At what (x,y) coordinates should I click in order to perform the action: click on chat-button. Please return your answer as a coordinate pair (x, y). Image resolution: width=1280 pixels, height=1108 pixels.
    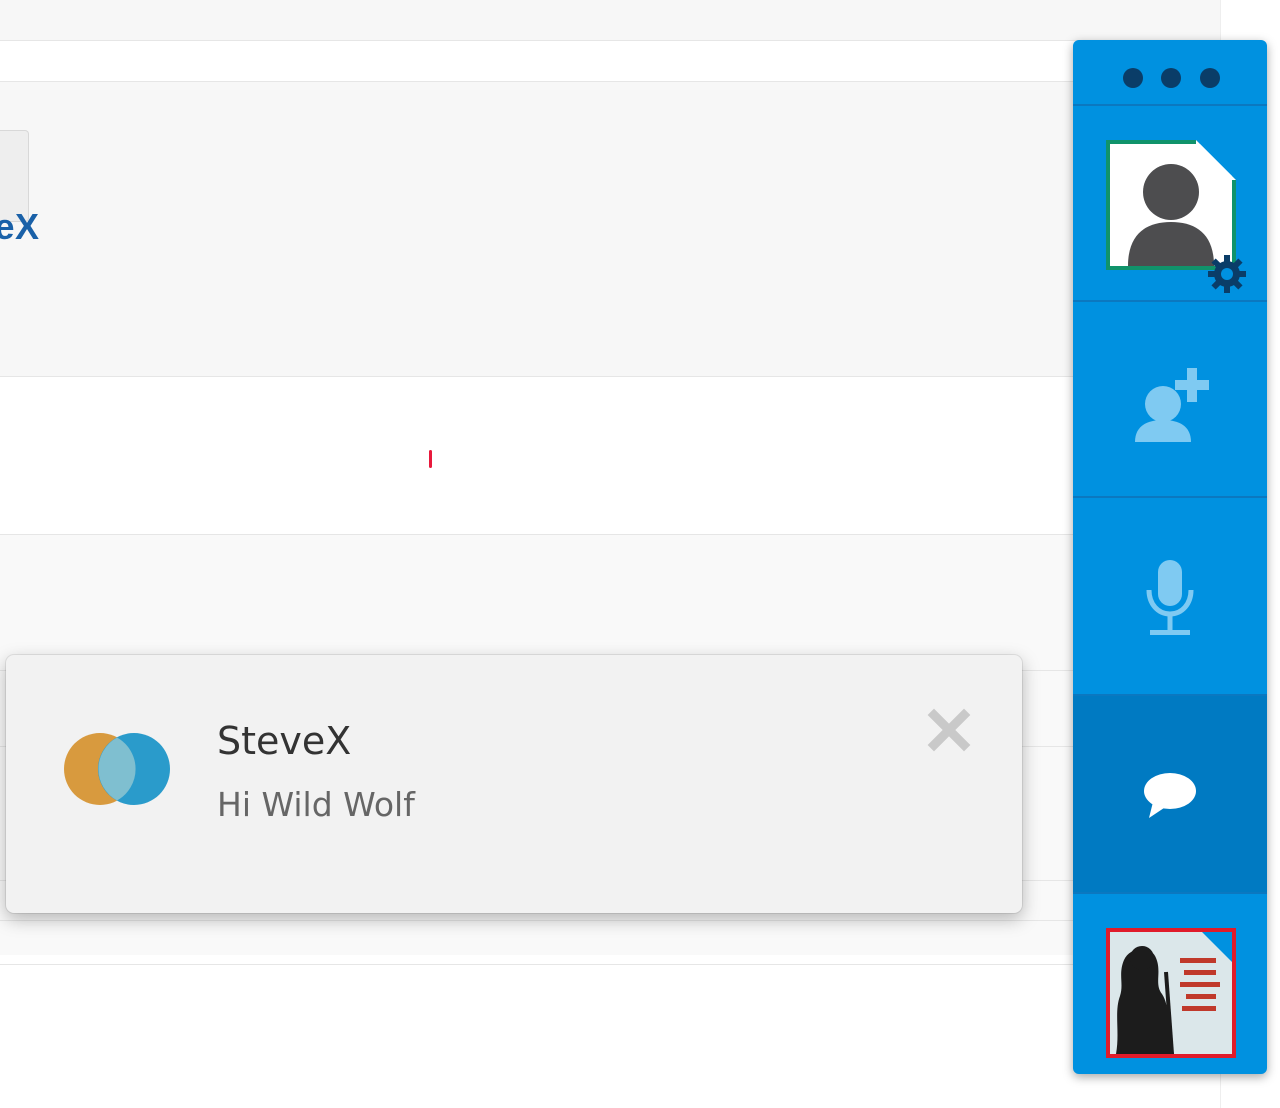
    Looking at the image, I should click on (1170, 794).